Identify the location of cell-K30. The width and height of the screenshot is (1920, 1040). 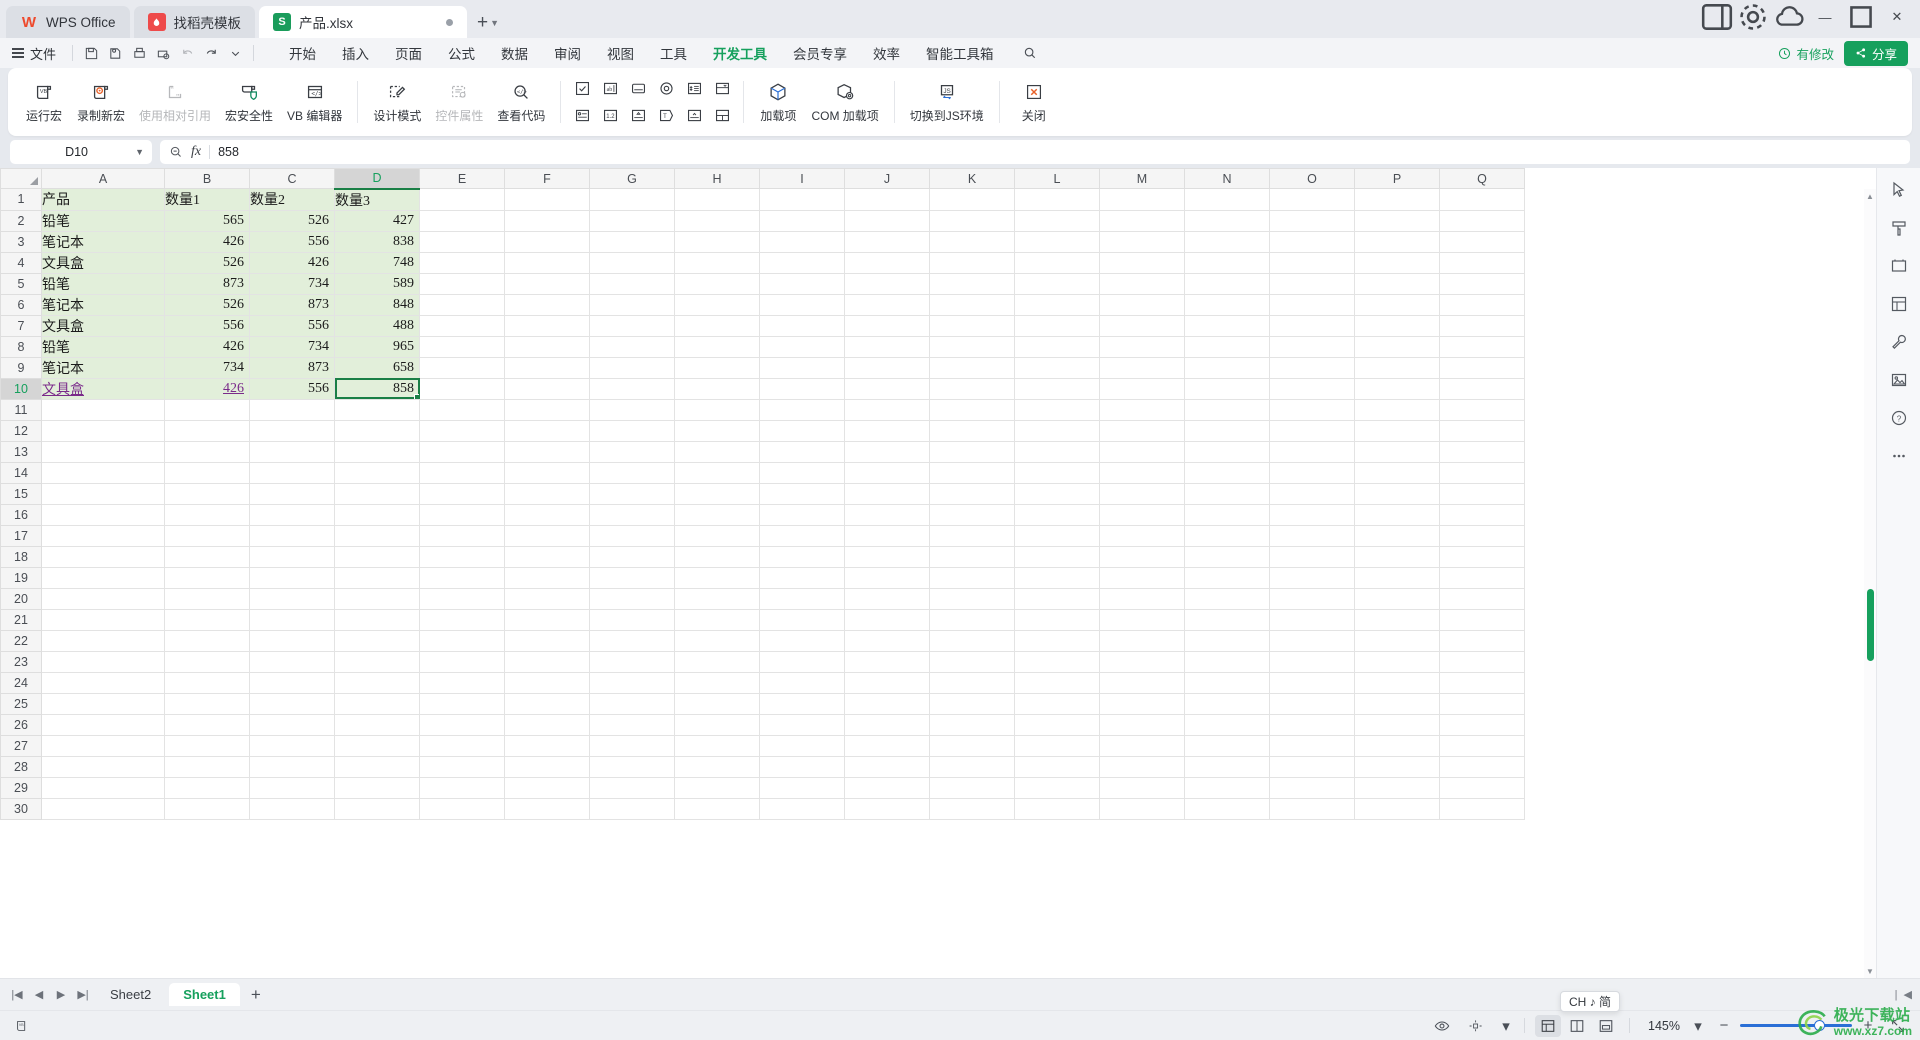
(972, 809).